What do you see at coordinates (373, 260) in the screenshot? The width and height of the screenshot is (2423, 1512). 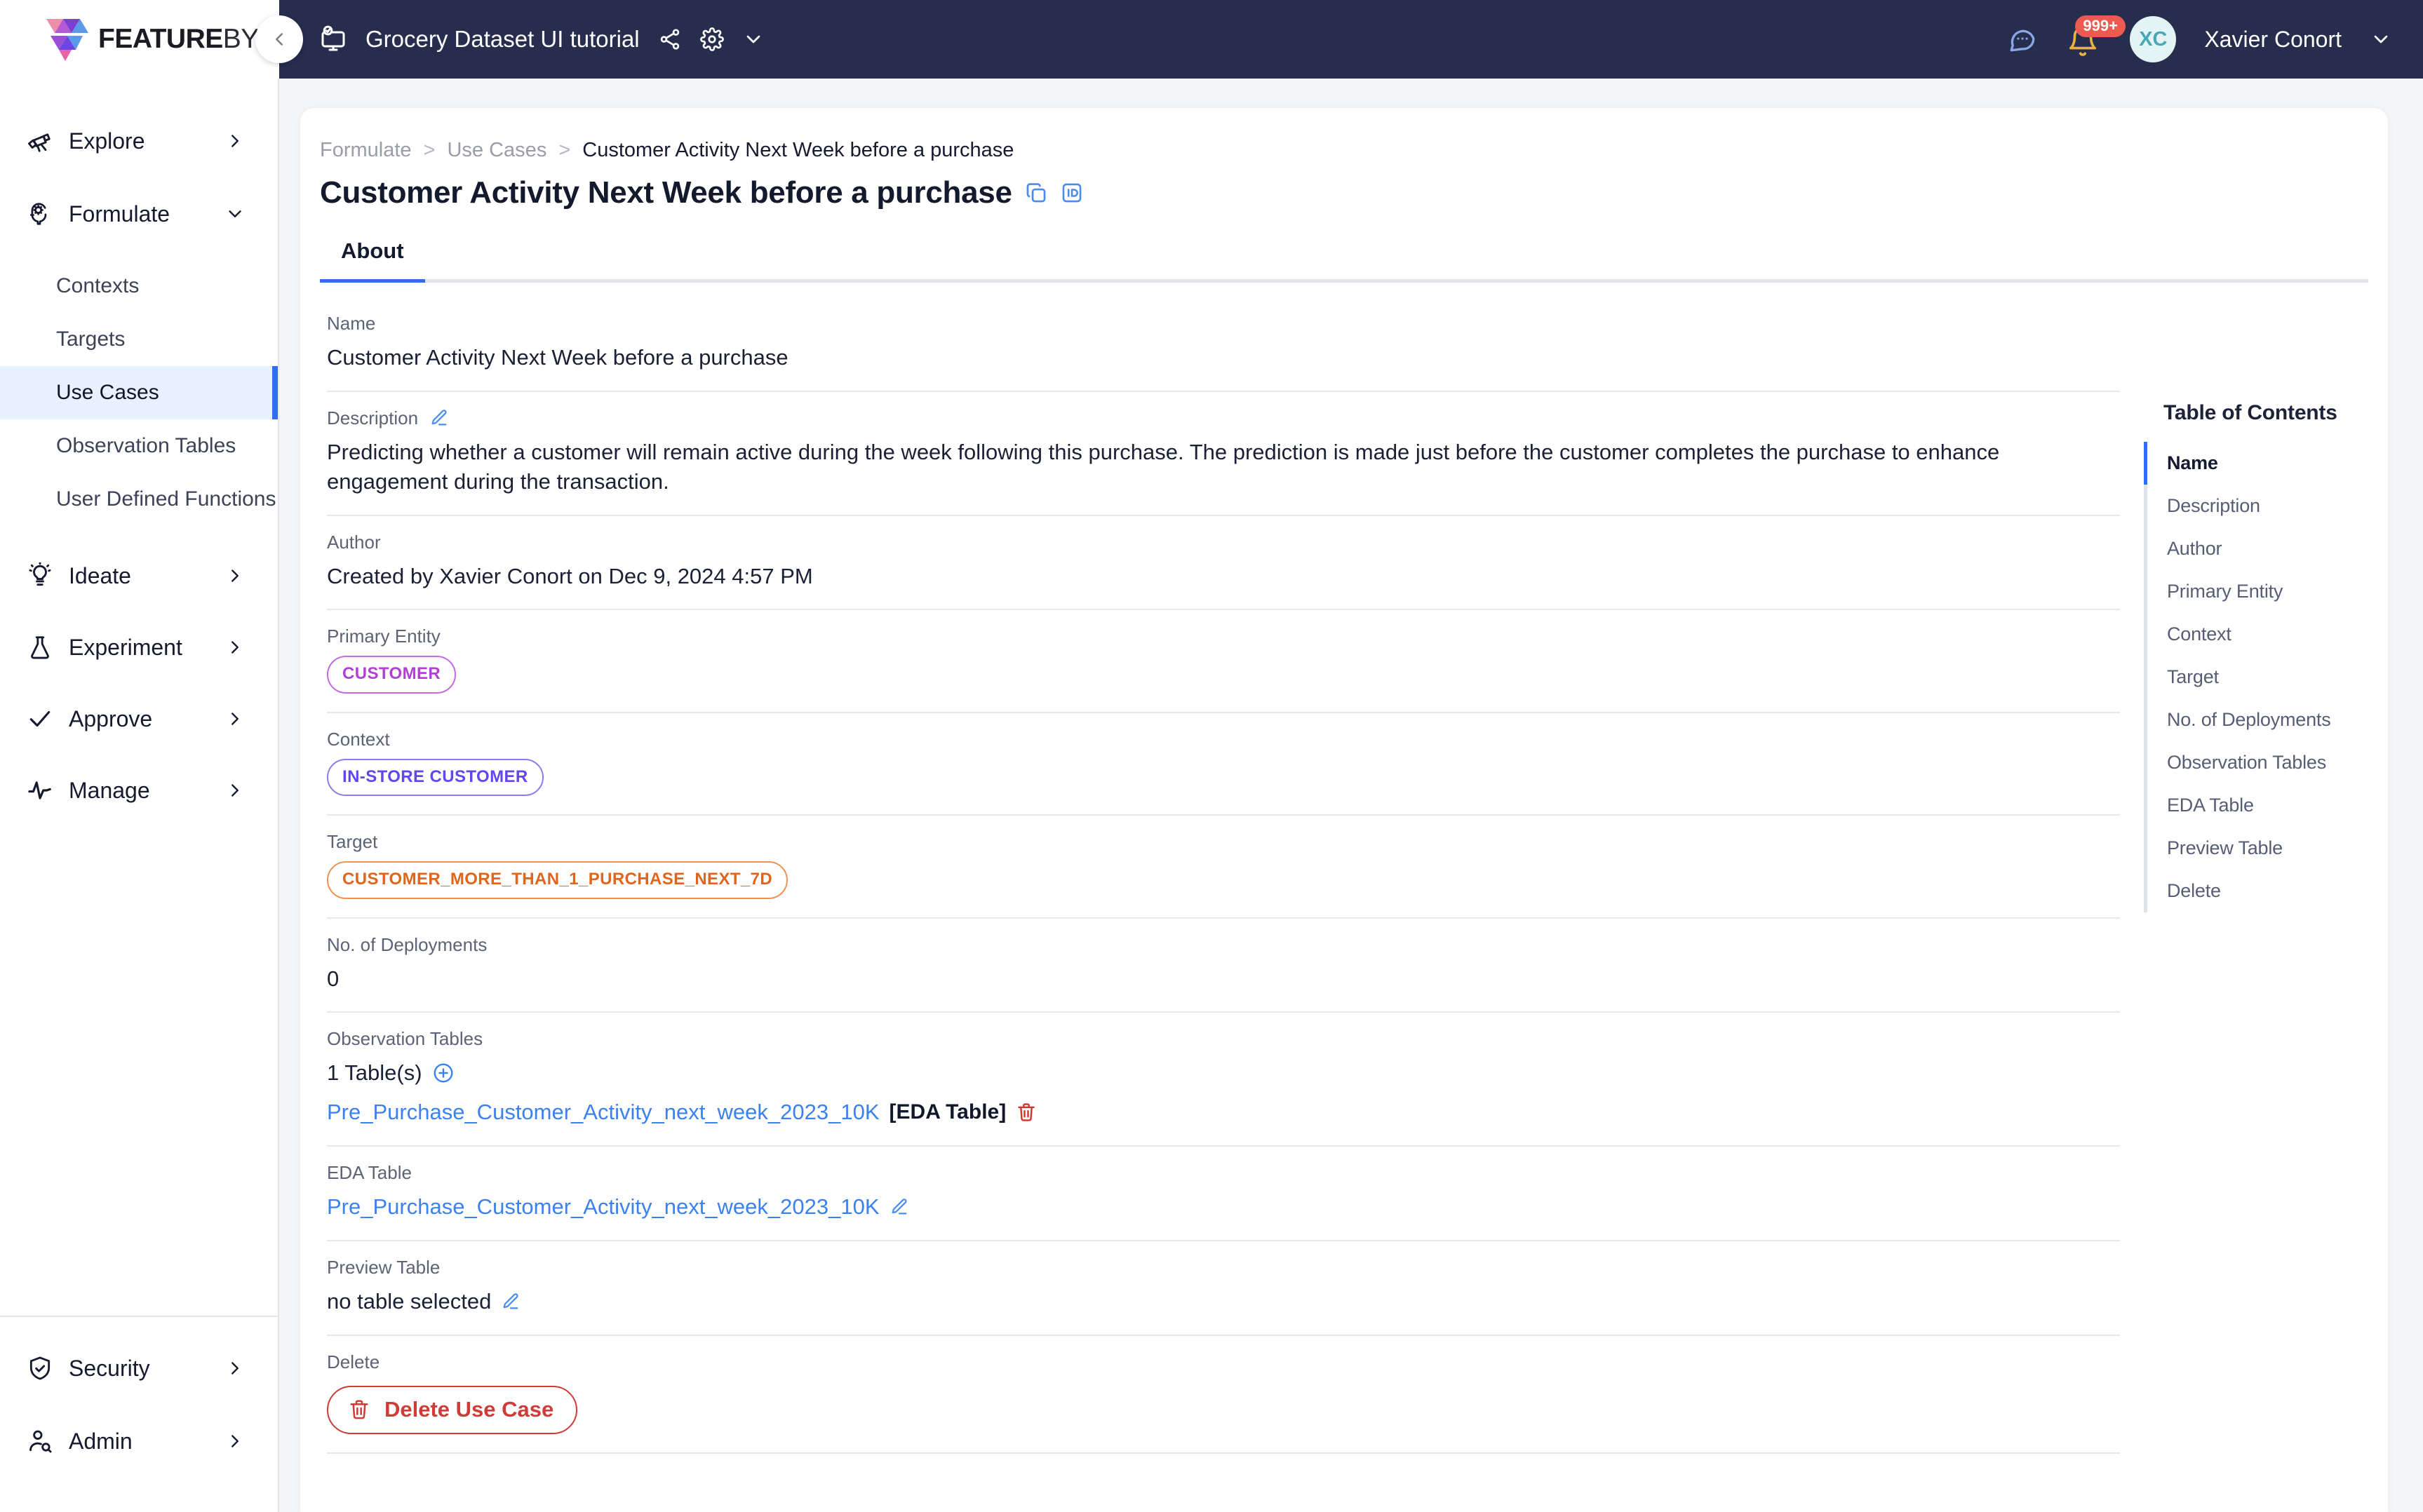 I see `tab-about: About` at bounding box center [373, 260].